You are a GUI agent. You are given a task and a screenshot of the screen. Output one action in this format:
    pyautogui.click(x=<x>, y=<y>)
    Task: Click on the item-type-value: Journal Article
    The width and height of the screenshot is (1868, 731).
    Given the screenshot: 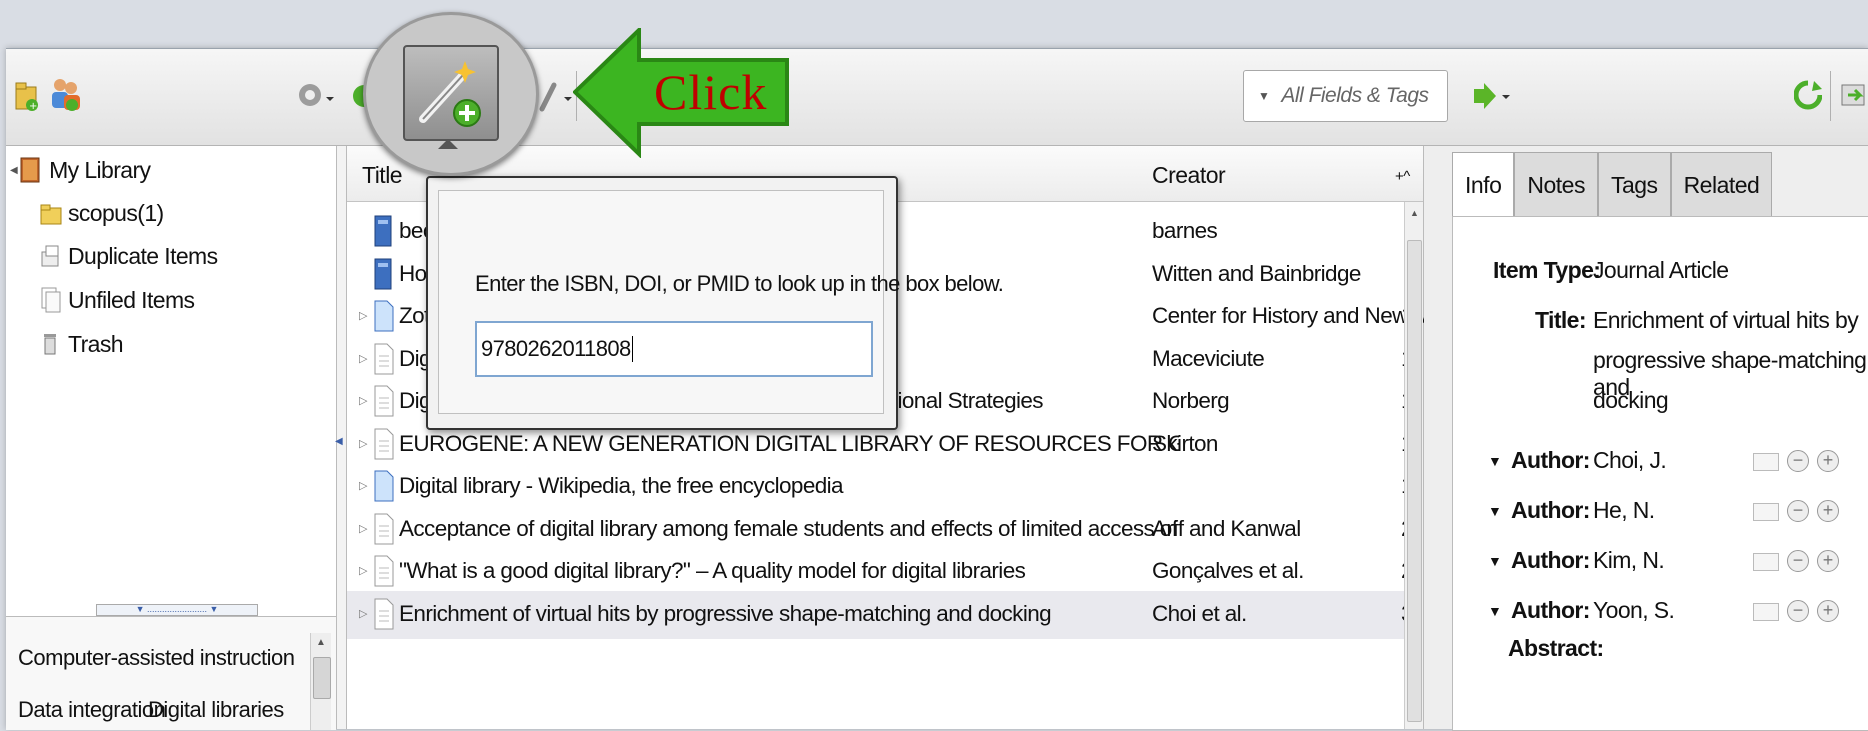 What is the action you would take?
    pyautogui.click(x=1661, y=270)
    